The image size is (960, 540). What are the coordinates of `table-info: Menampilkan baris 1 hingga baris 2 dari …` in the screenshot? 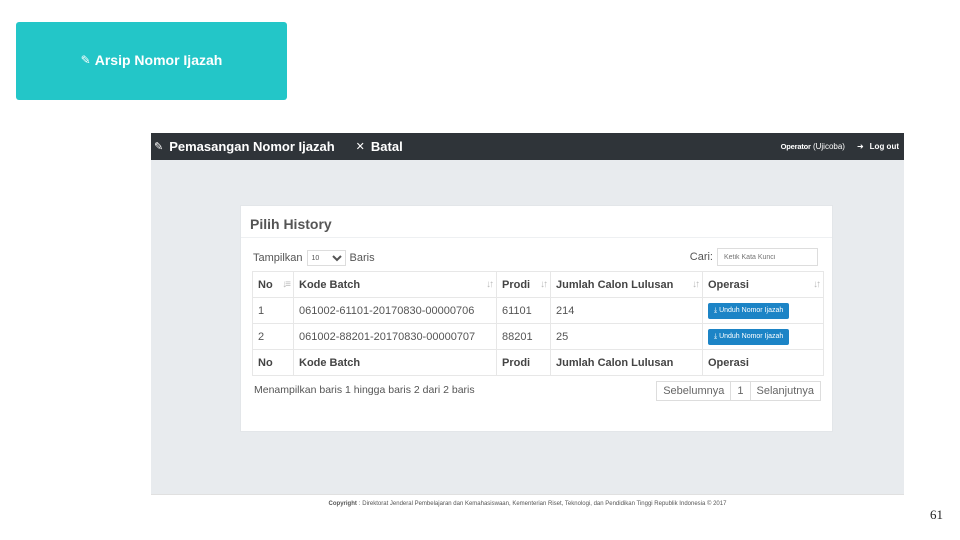 It's located at (364, 390).